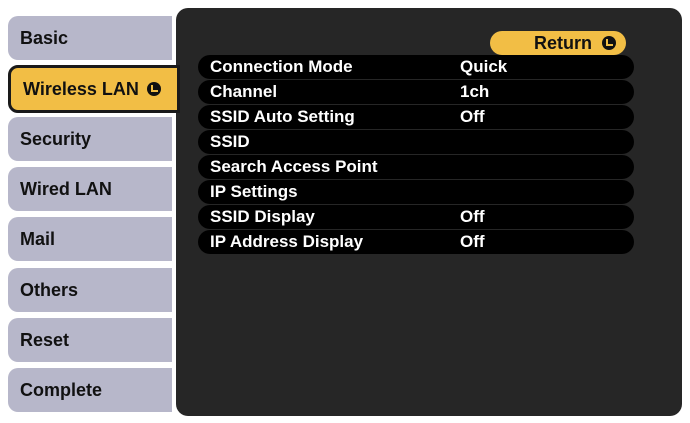 This screenshot has height=423, width=690. Describe the element at coordinates (90, 239) in the screenshot. I see `sidebar-item-mail: Mail` at that location.